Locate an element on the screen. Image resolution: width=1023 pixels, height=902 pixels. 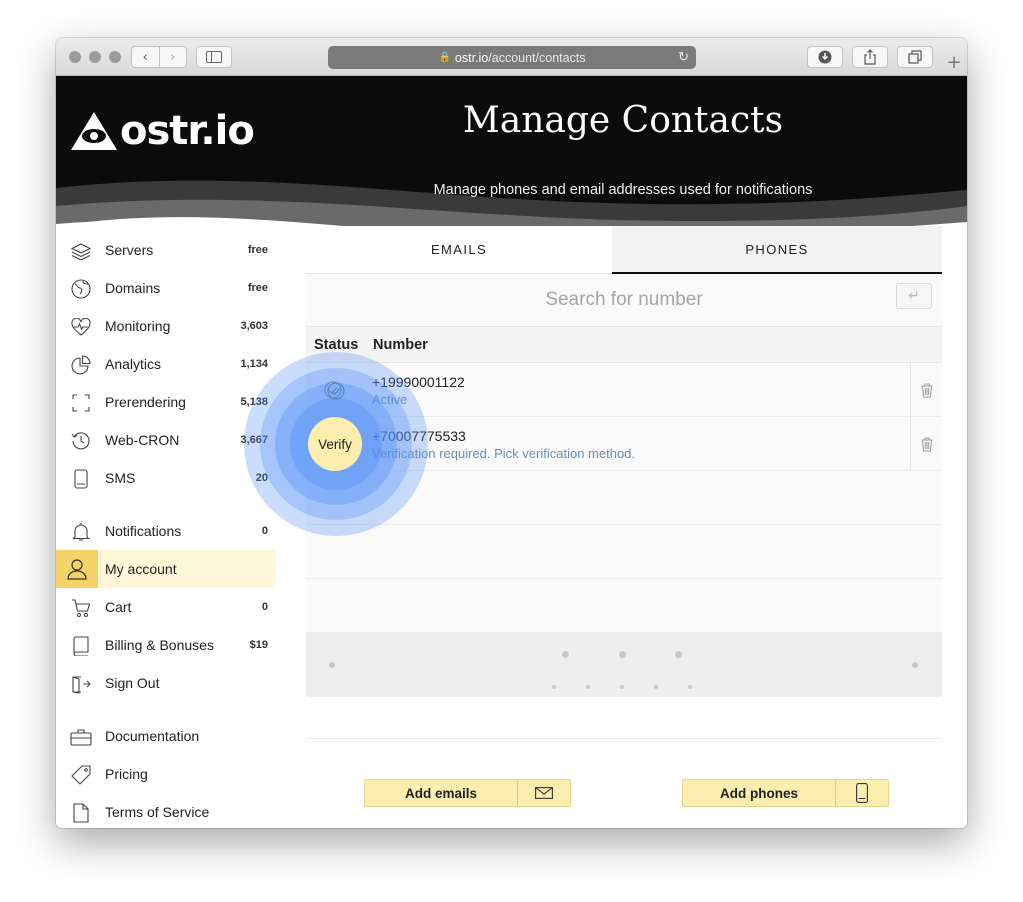
add-phones-label: Add phones is located at coordinates (759, 793).